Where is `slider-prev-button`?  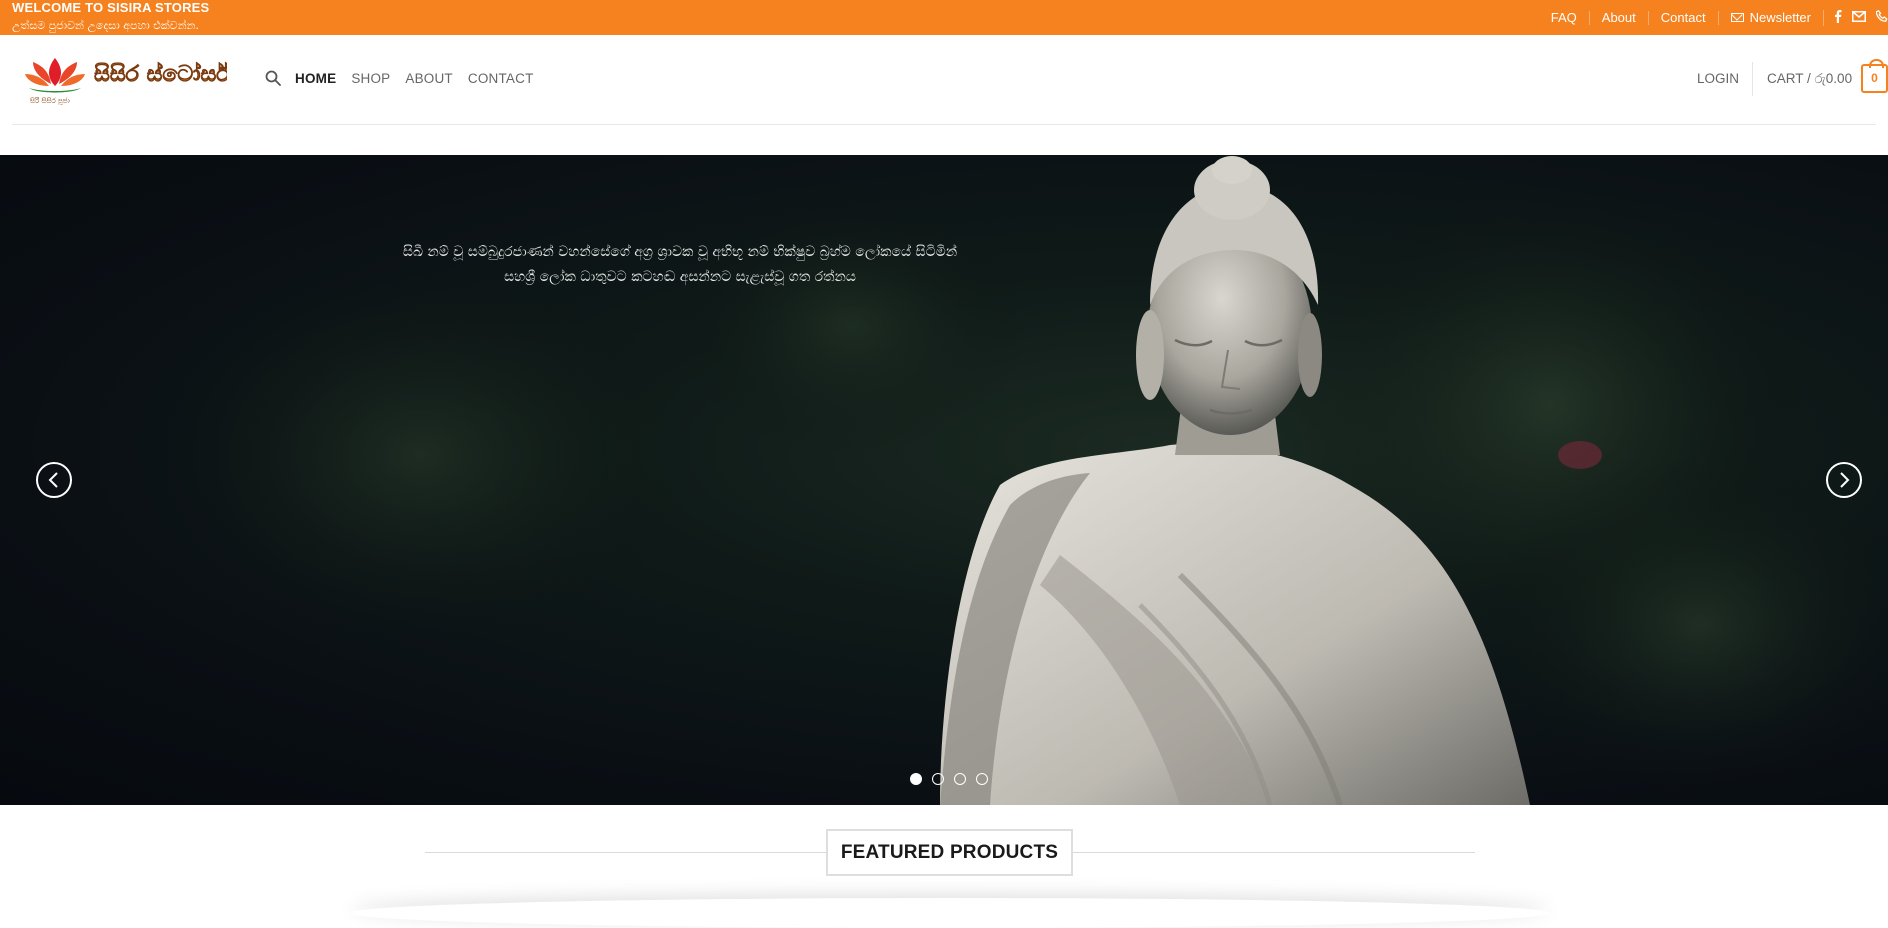
slider-prev-button is located at coordinates (54, 480).